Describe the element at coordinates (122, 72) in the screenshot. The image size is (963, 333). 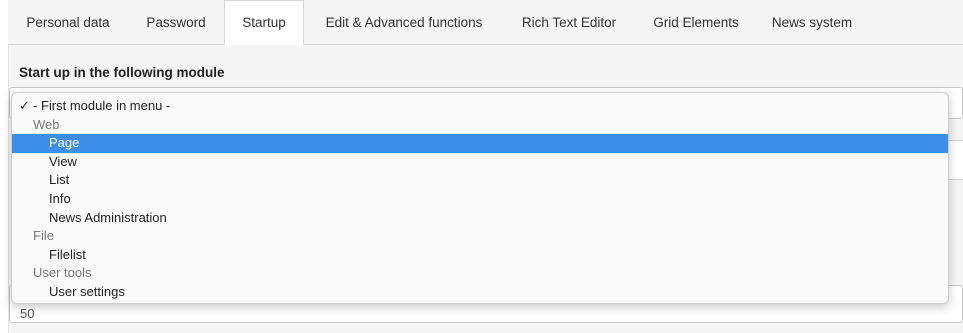
I see `section-title: Start up in the following module` at that location.